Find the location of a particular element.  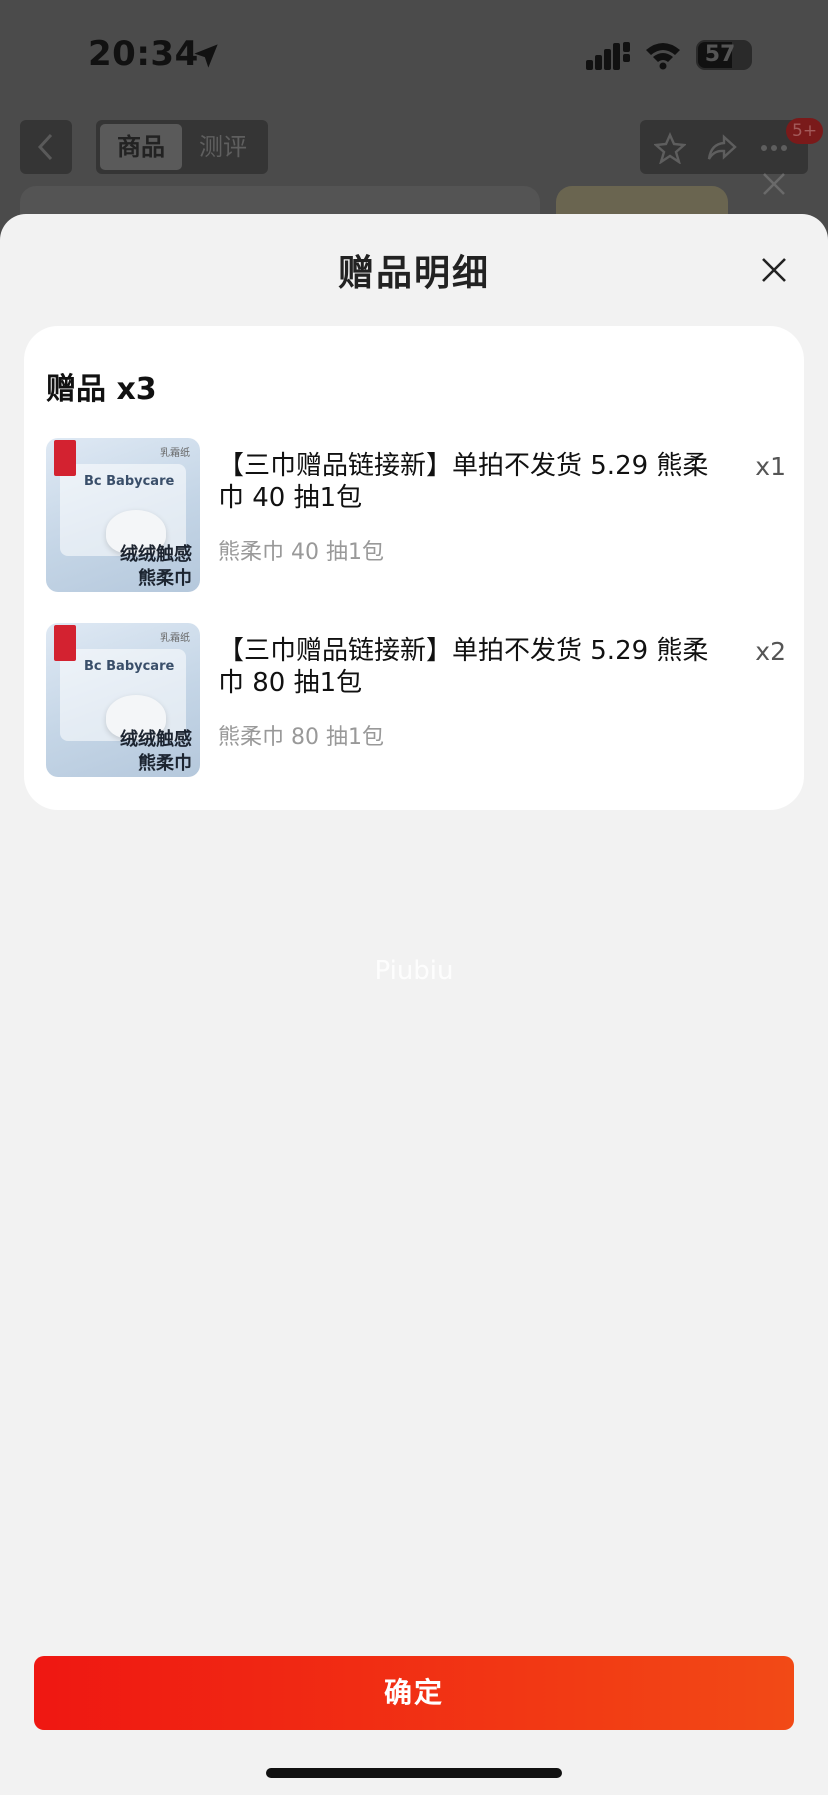

back-button is located at coordinates (46, 147).